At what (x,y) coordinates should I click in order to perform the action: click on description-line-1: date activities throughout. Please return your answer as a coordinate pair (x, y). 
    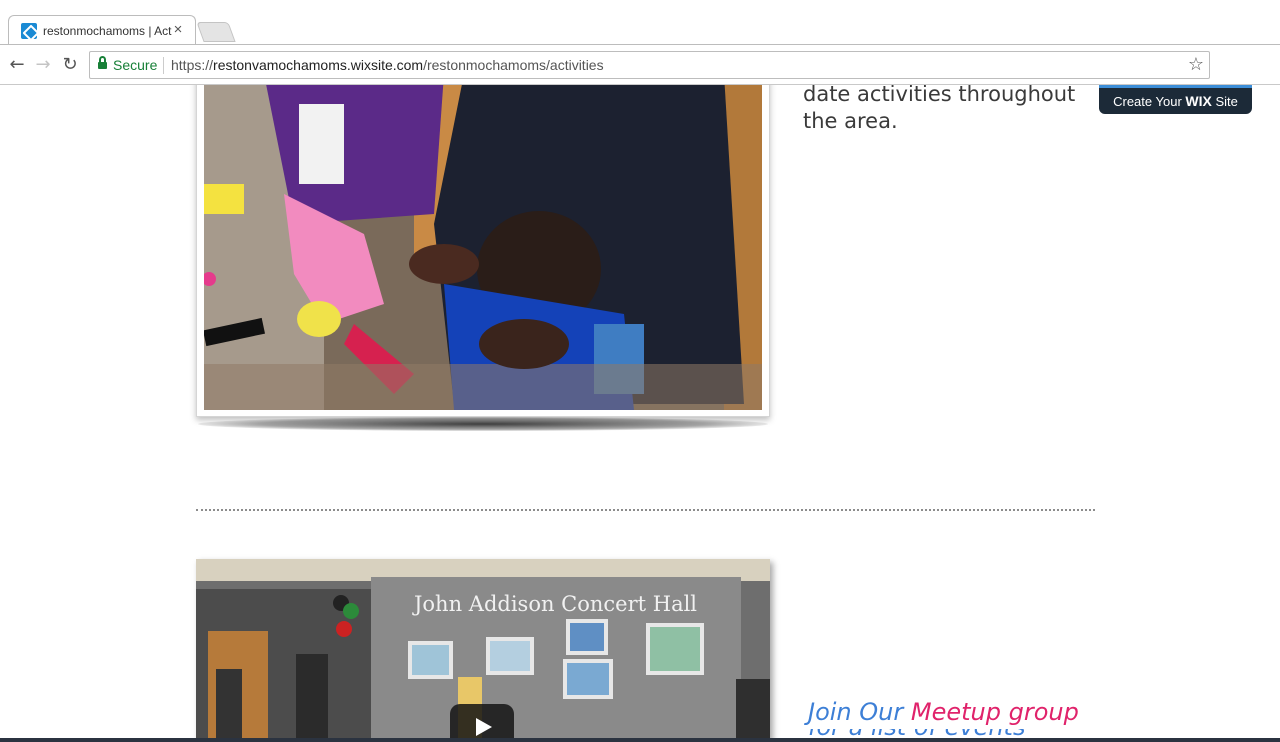
    Looking at the image, I should click on (939, 95).